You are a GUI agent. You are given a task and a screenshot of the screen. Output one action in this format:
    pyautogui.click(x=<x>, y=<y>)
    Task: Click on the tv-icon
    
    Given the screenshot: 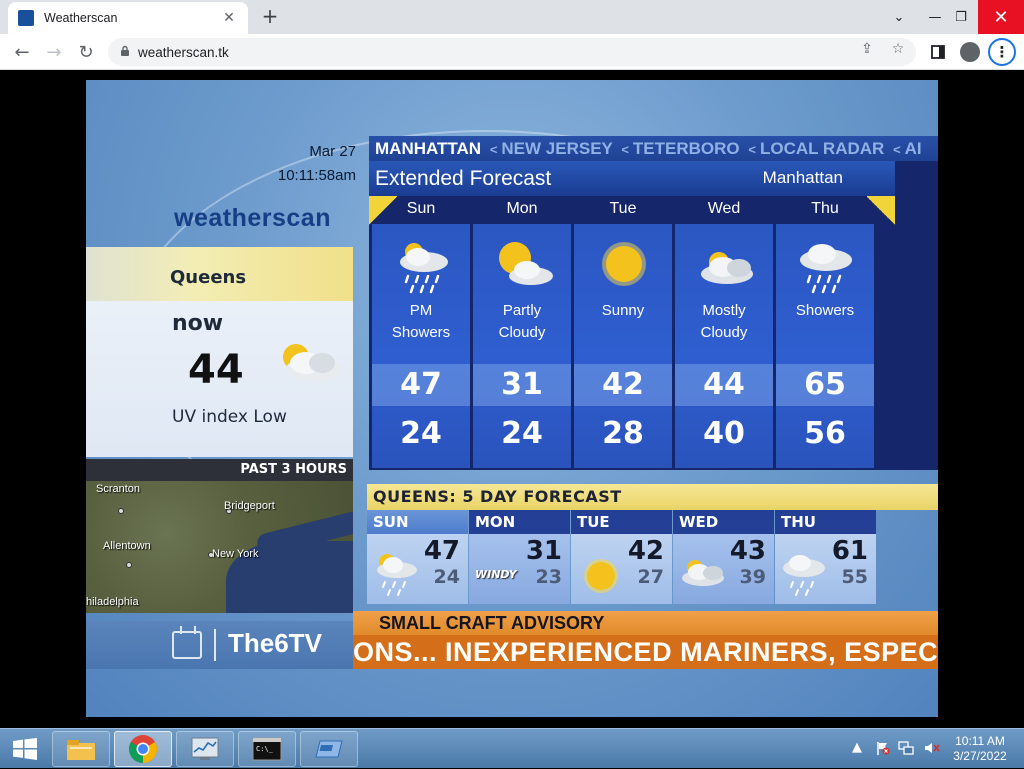 What is the action you would take?
    pyautogui.click(x=187, y=645)
    